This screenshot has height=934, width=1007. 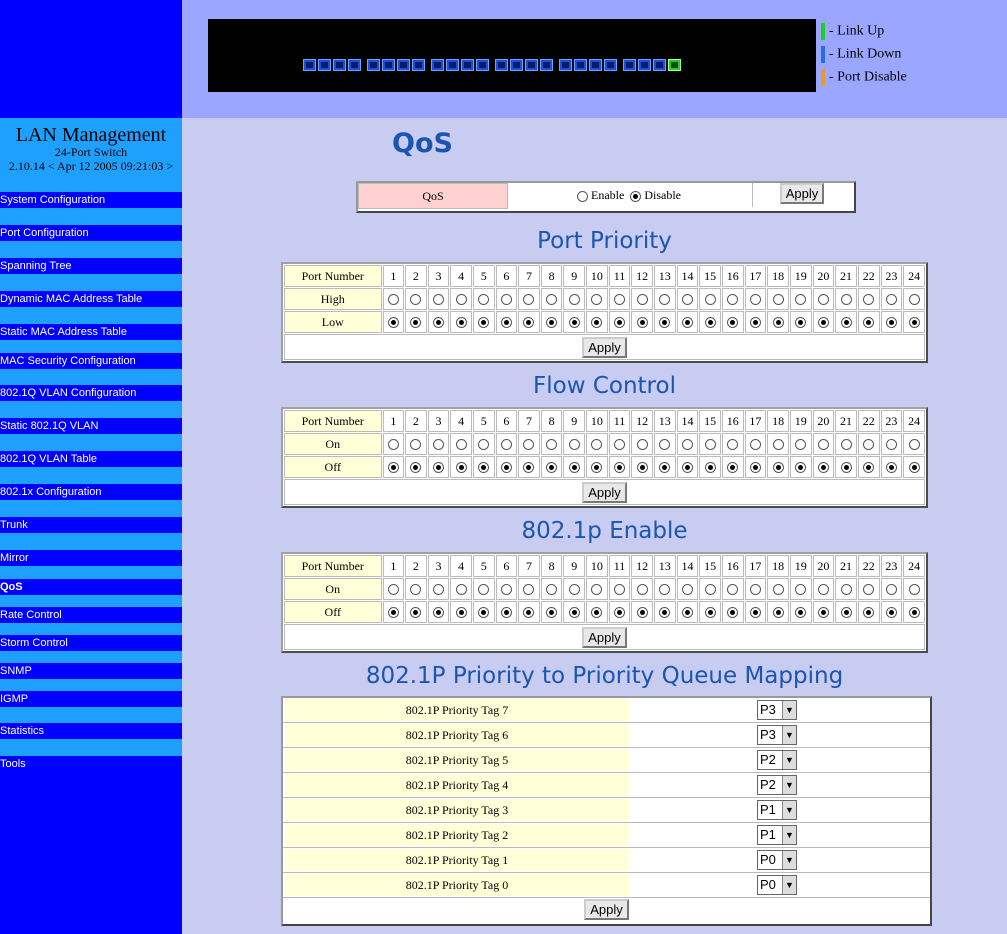 What do you see at coordinates (552, 590) in the screenshot?
I see `8021p-enable-on-radio-port-8` at bounding box center [552, 590].